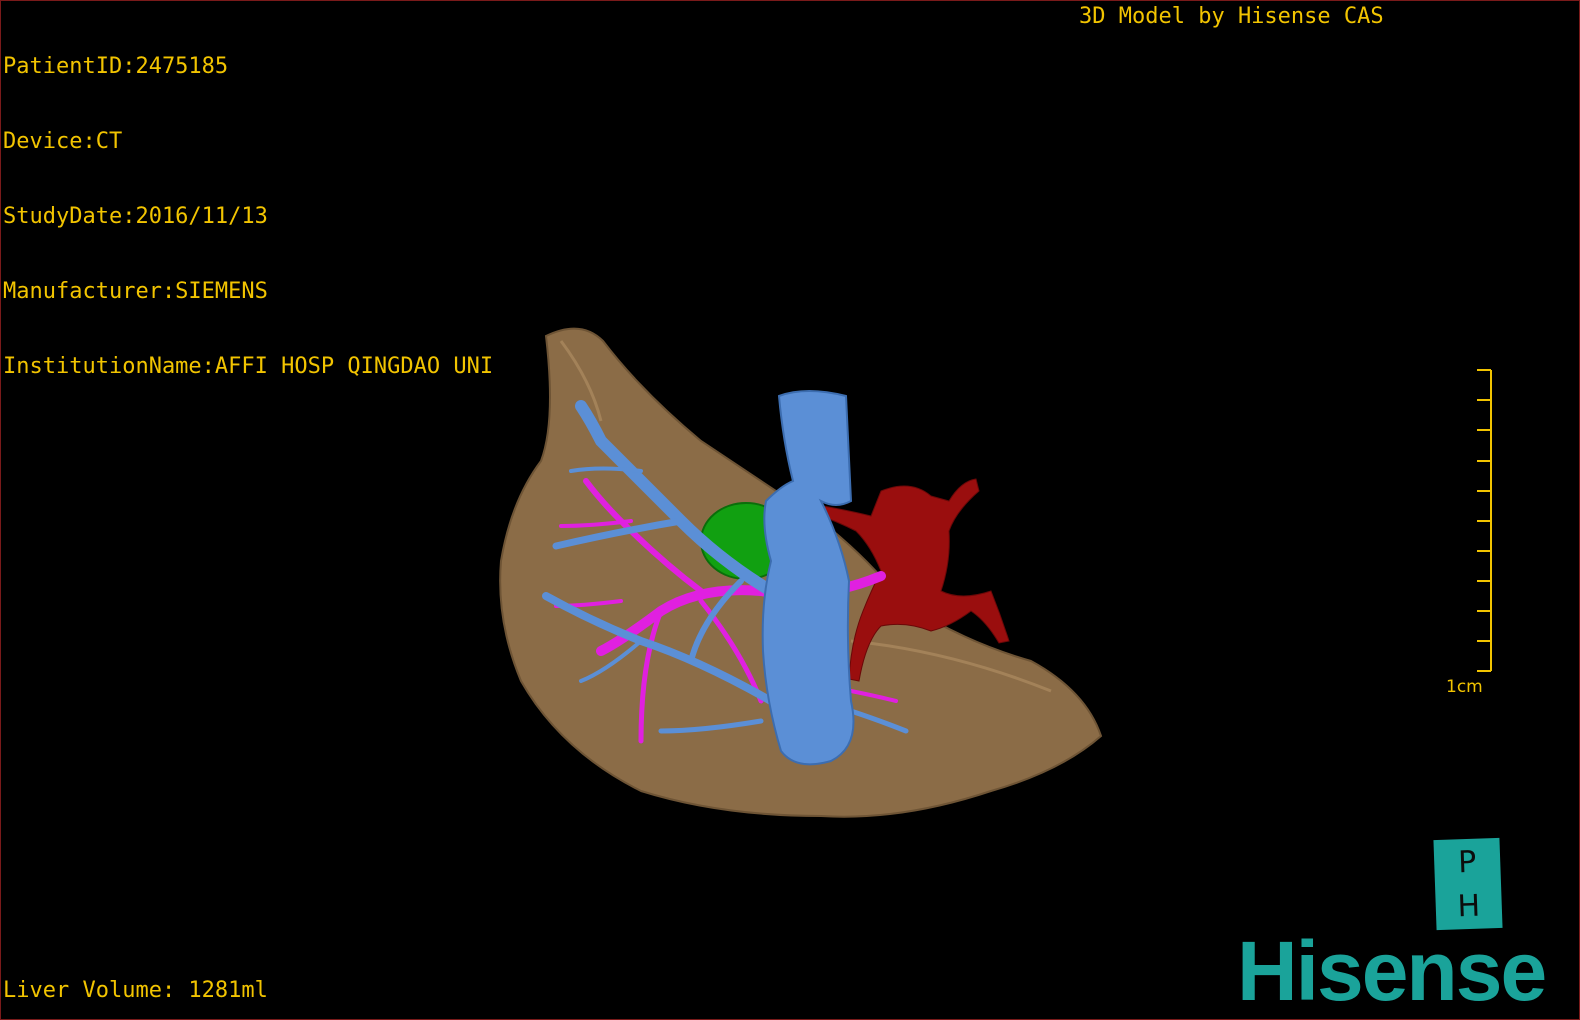 The width and height of the screenshot is (1580, 1020). What do you see at coordinates (1484, 520) in the screenshot?
I see `scale-bar` at bounding box center [1484, 520].